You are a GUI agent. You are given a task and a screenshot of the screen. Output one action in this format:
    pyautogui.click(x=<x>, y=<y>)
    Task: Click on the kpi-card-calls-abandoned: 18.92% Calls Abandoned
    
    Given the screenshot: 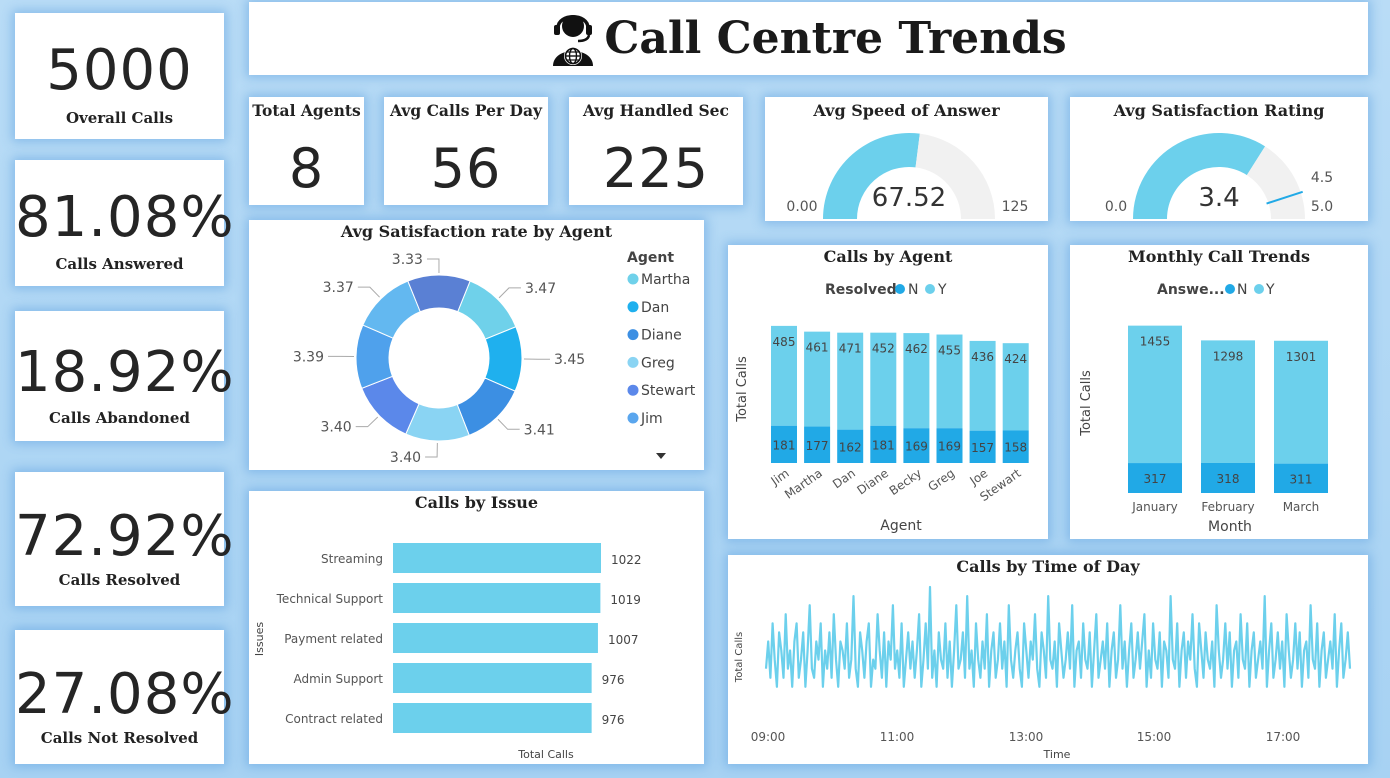 What is the action you would take?
    pyautogui.click(x=125, y=376)
    